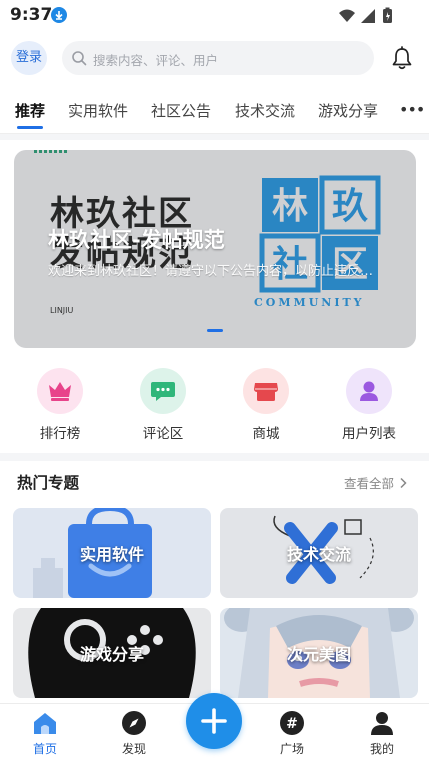  What do you see at coordinates (265, 110) in the screenshot?
I see `tab-tech: 技术交流` at bounding box center [265, 110].